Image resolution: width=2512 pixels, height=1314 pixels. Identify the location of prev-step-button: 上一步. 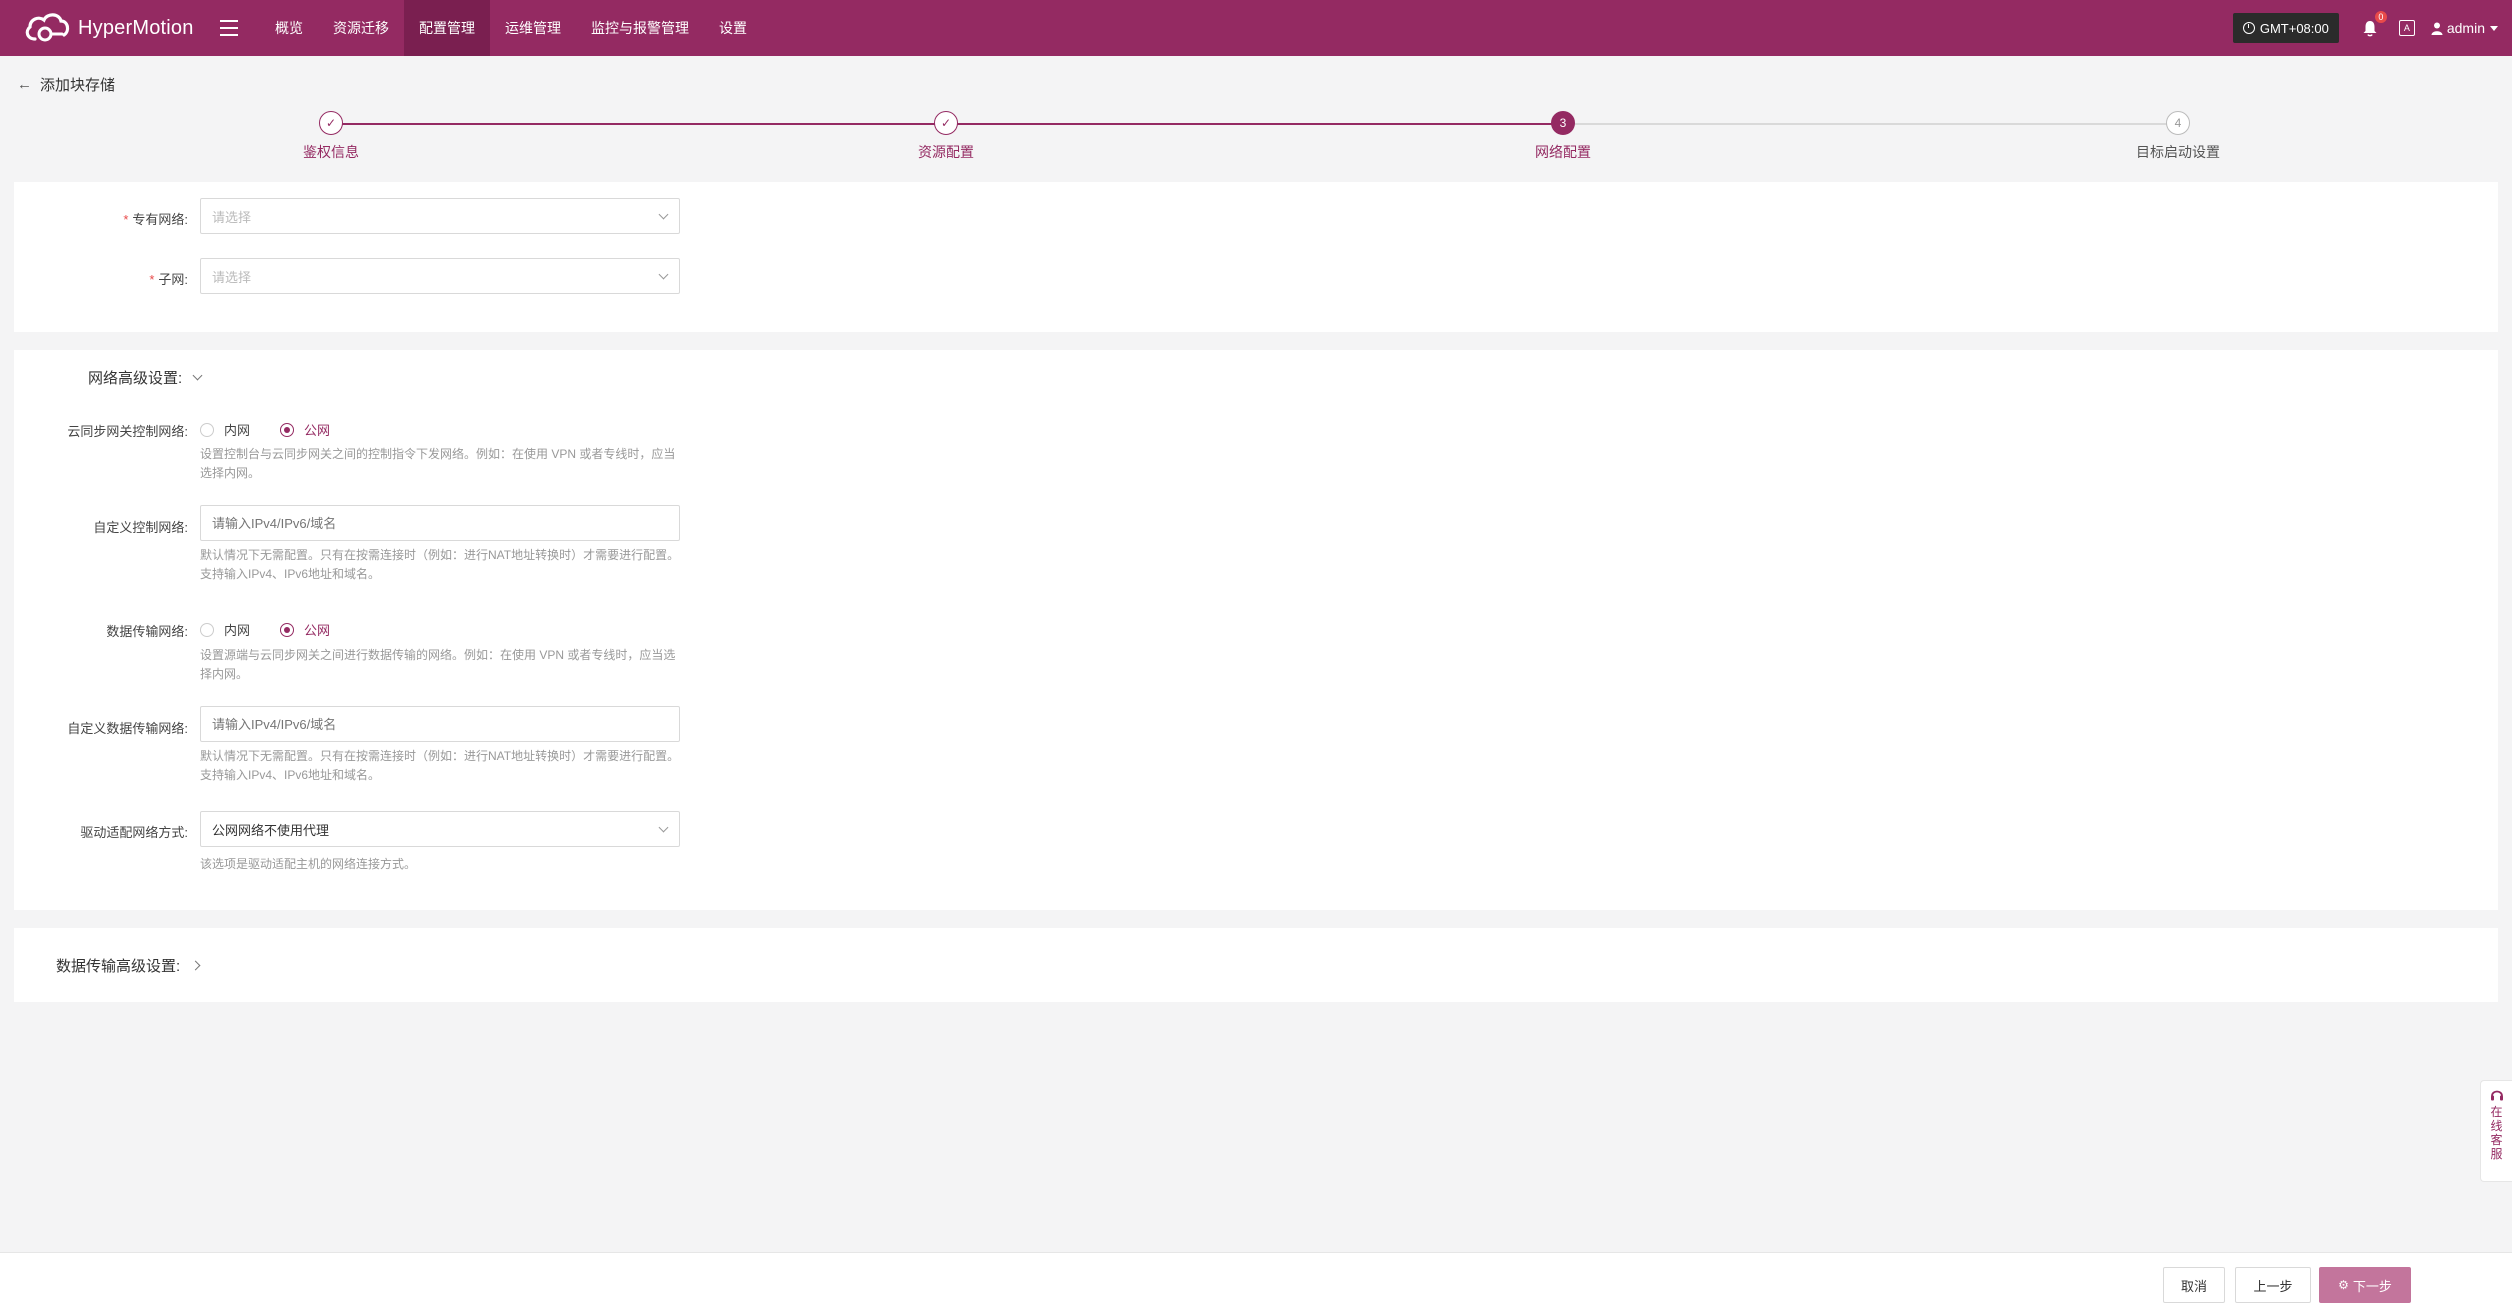
(2273, 1285).